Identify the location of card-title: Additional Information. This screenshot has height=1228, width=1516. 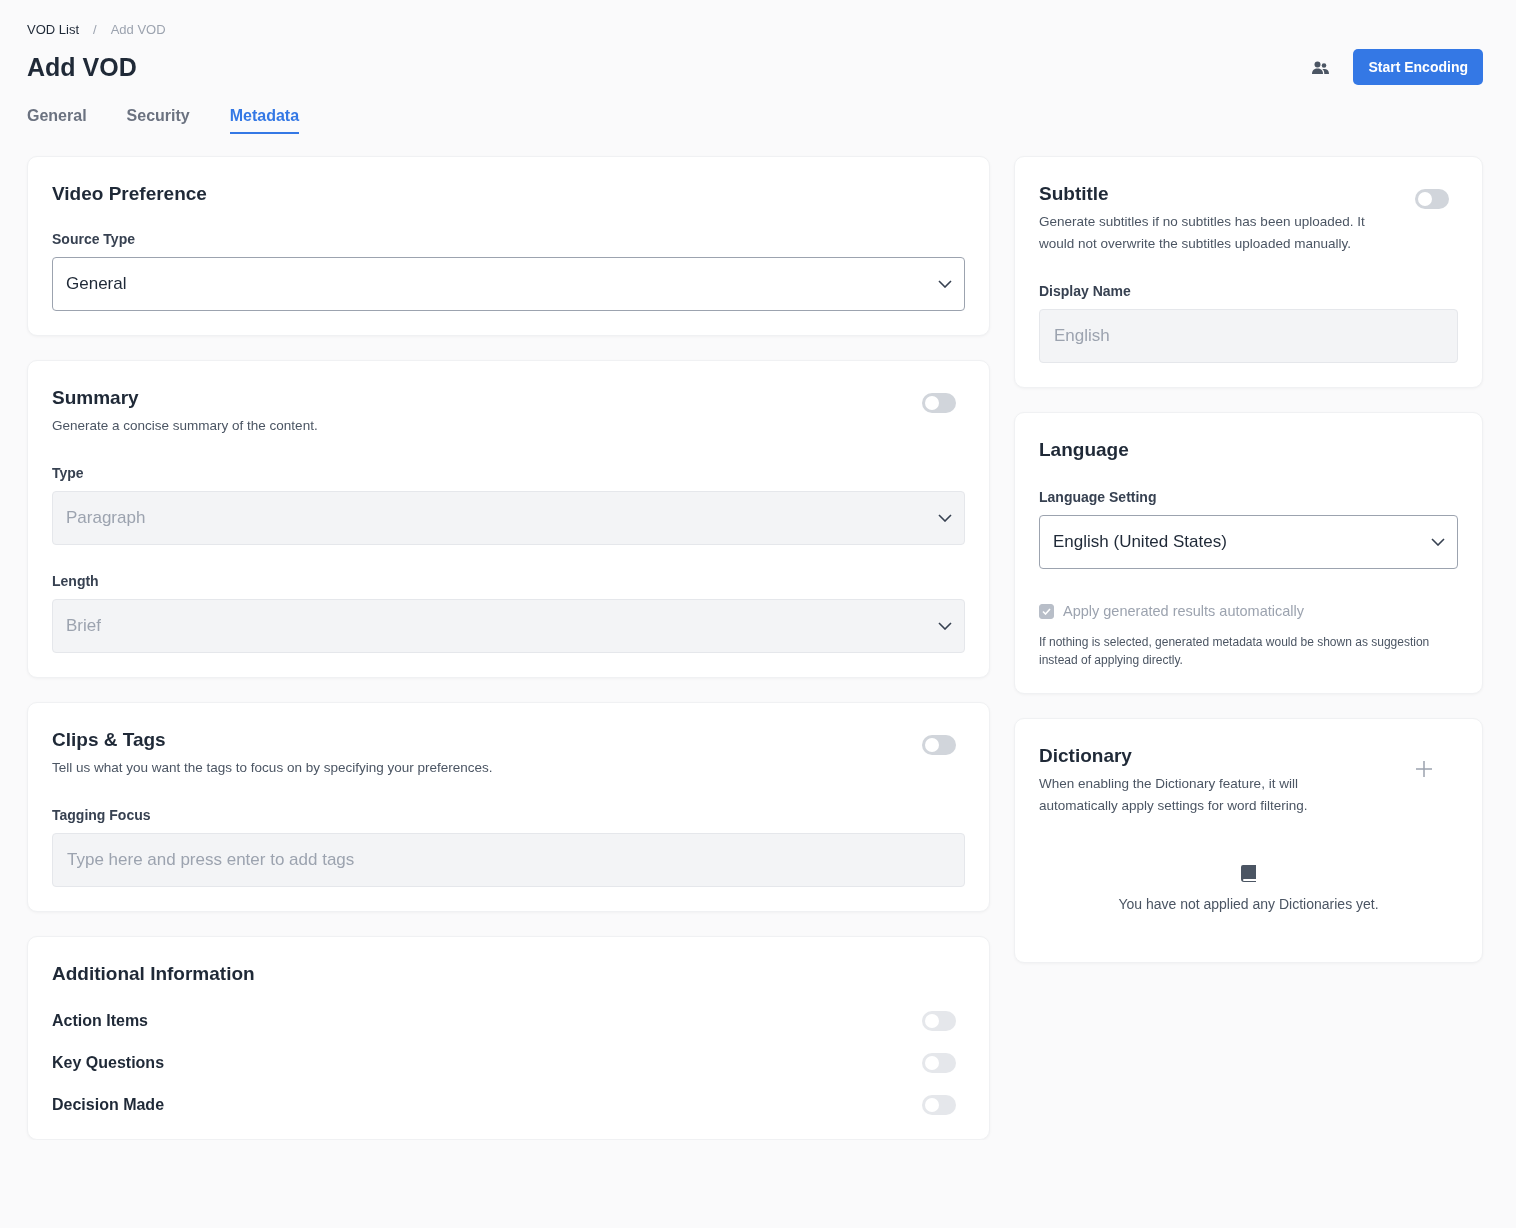
(153, 974).